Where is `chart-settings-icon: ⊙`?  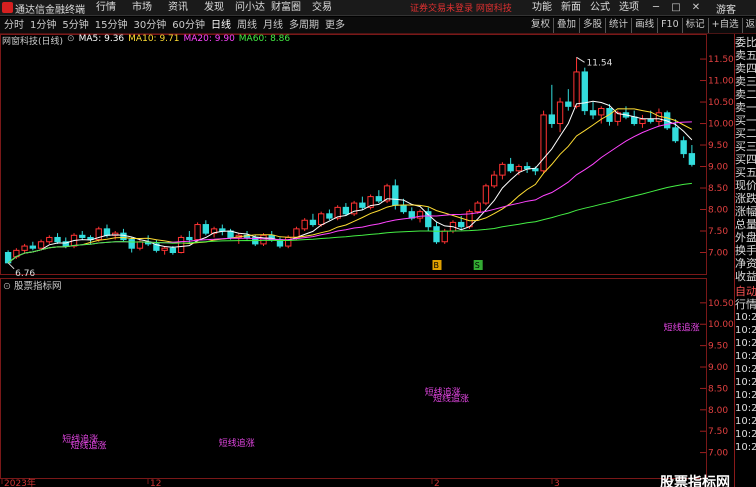
chart-settings-icon: ⊙ is located at coordinates (71, 40).